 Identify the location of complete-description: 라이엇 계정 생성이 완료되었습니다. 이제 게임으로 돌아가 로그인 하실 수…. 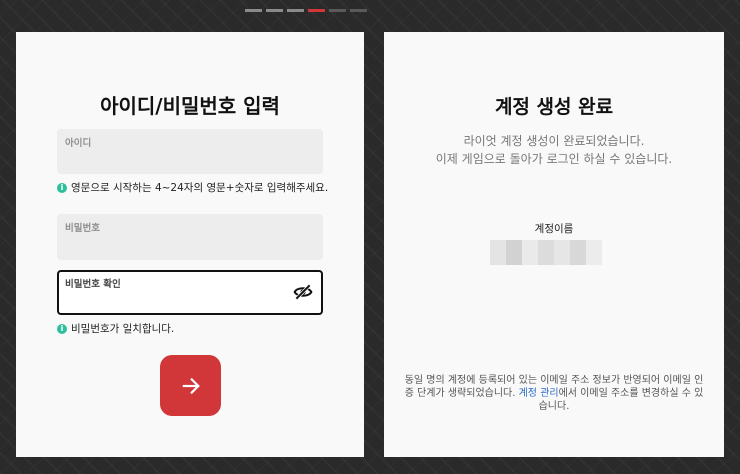
(554, 150).